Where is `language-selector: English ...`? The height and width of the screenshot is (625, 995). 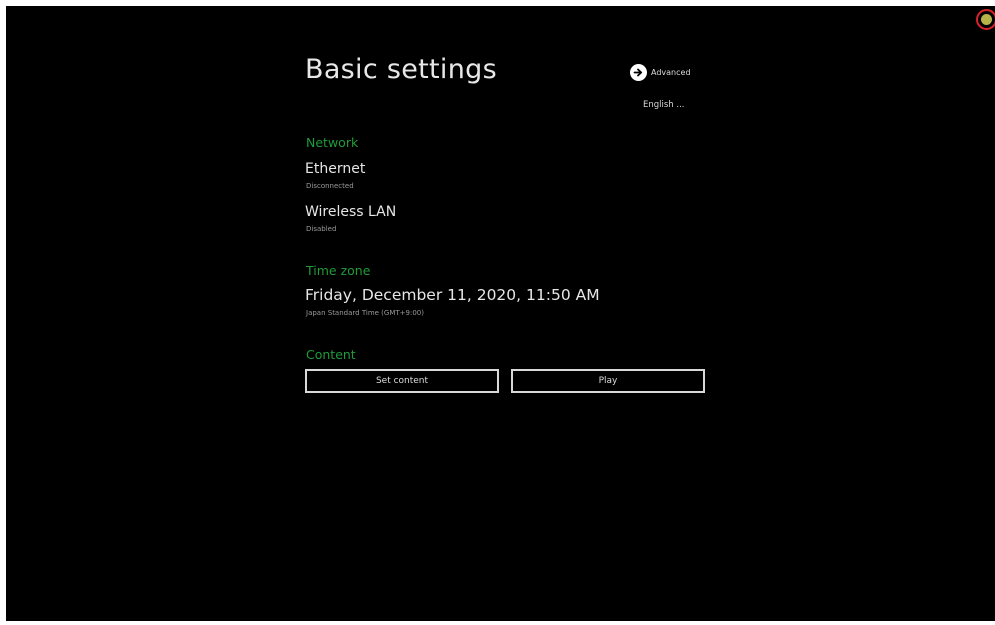 language-selector: English ... is located at coordinates (664, 105).